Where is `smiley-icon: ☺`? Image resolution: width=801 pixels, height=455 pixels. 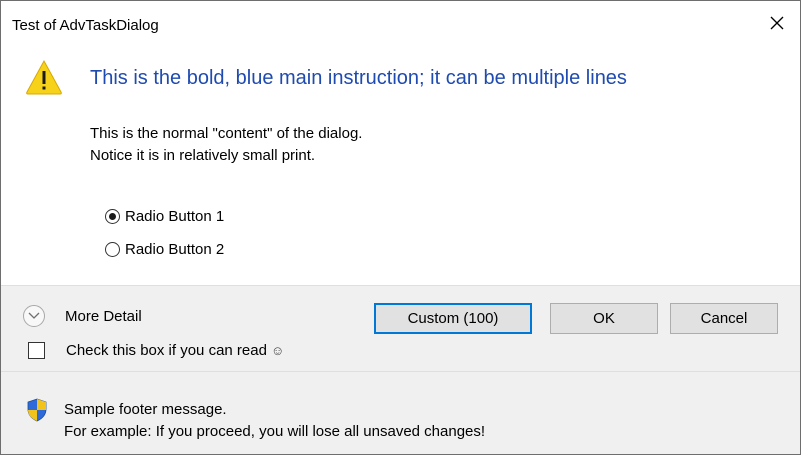 smiley-icon: ☺ is located at coordinates (277, 350).